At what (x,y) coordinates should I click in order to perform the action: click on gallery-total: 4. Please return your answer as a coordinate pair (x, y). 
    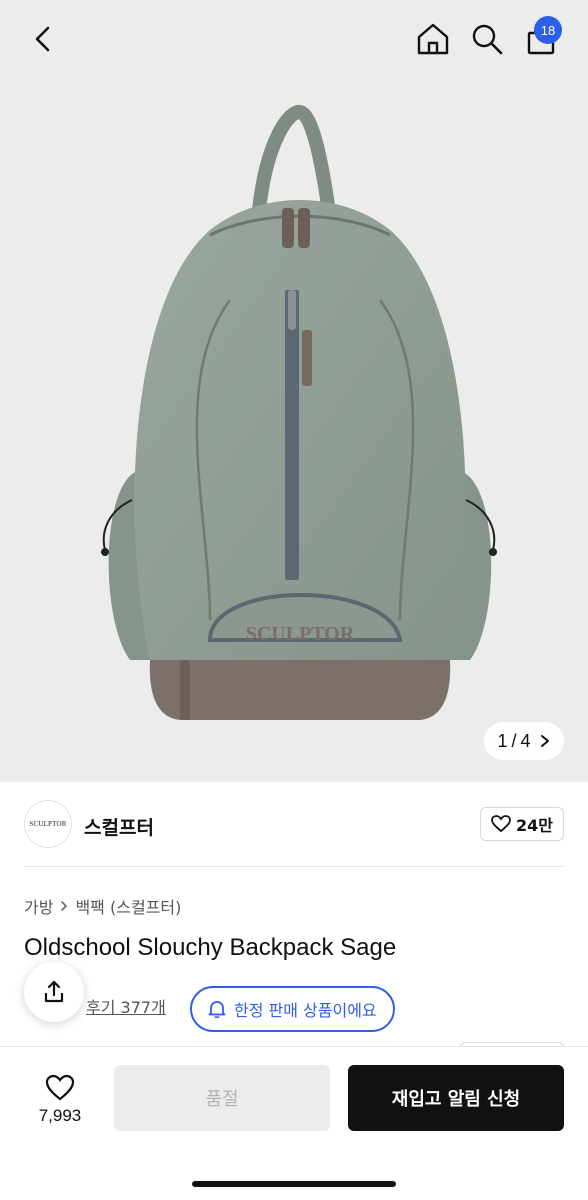
    Looking at the image, I should click on (525, 740).